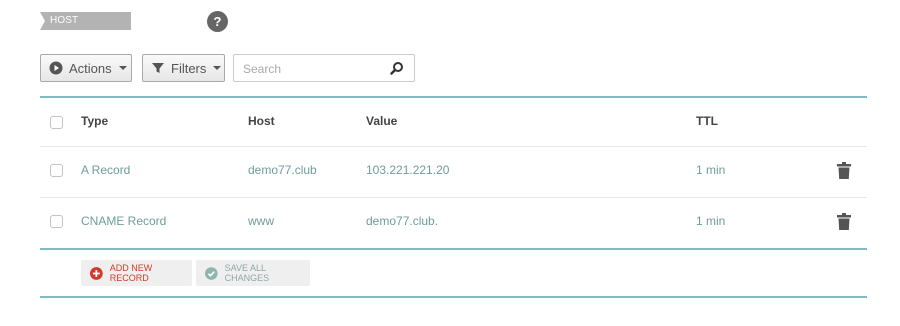 This screenshot has width=900, height=326. I want to click on filter-icon, so click(158, 68).